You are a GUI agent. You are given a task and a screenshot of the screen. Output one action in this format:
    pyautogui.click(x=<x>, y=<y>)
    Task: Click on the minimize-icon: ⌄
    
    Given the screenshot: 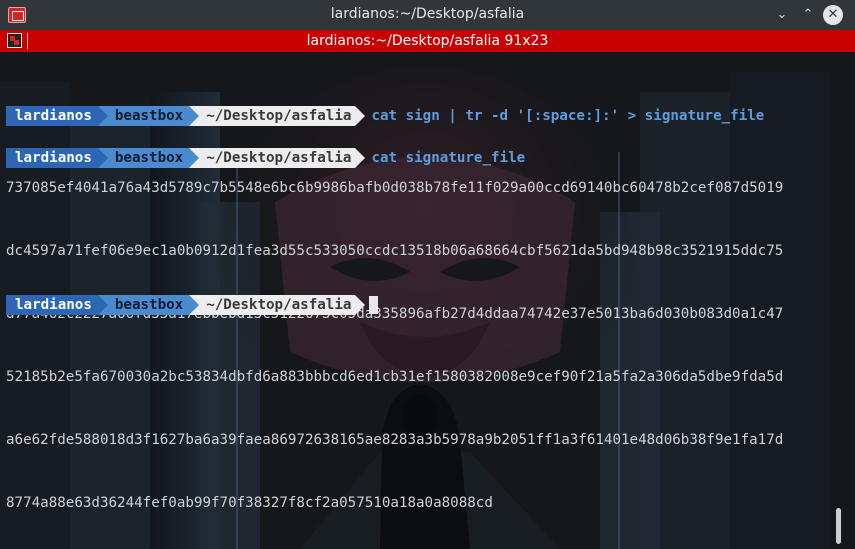 What is the action you would take?
    pyautogui.click(x=782, y=15)
    